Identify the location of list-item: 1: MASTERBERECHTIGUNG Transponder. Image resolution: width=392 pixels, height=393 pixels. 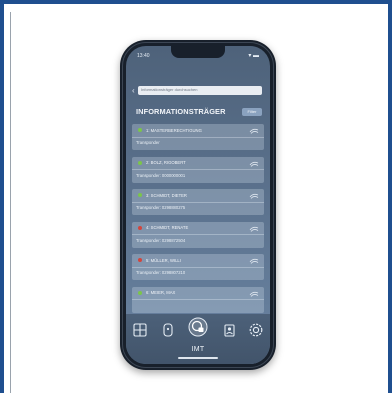
(198, 137).